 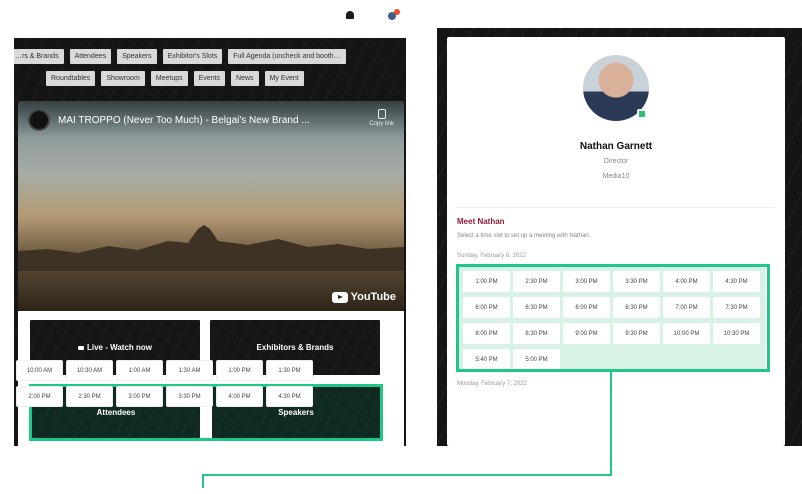 What do you see at coordinates (616, 161) in the screenshot?
I see `profile-role: Director` at bounding box center [616, 161].